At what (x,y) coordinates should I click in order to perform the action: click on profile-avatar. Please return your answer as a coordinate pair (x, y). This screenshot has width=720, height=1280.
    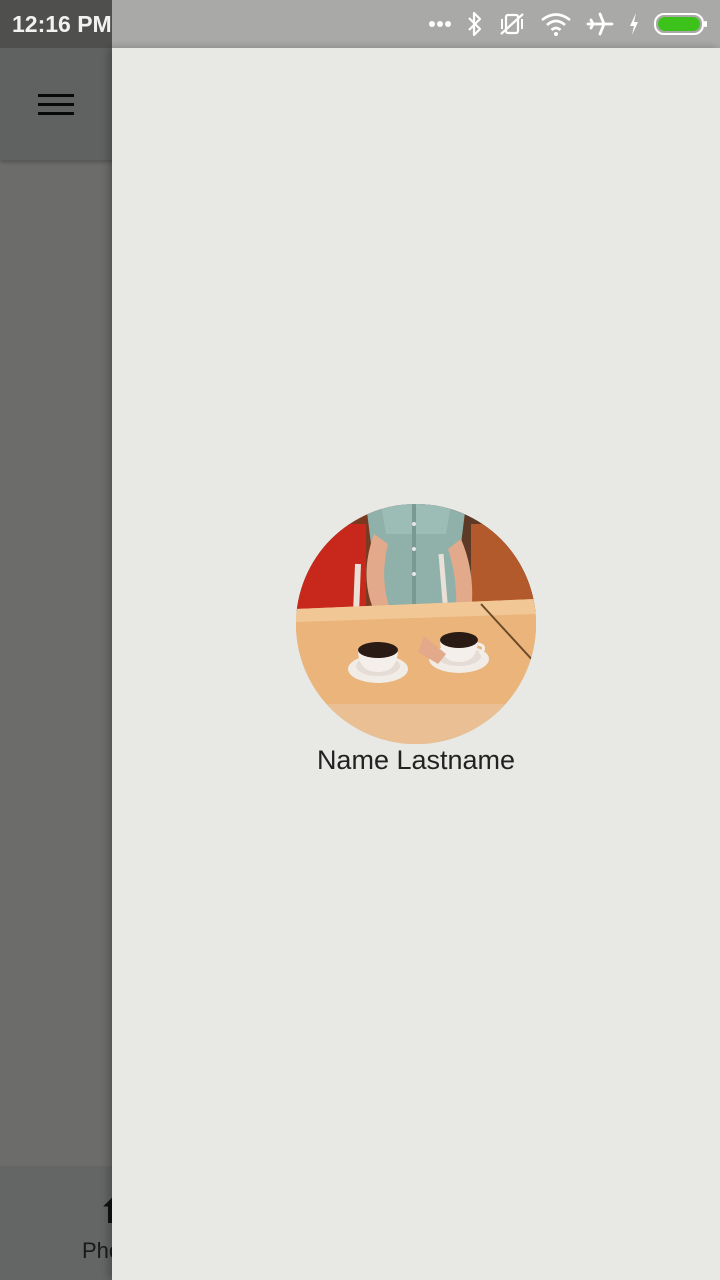
    Looking at the image, I should click on (416, 624).